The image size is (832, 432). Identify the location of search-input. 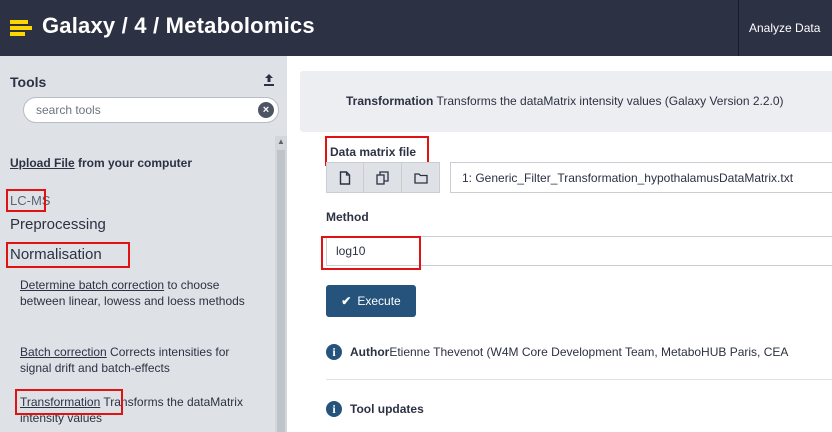
(141, 110).